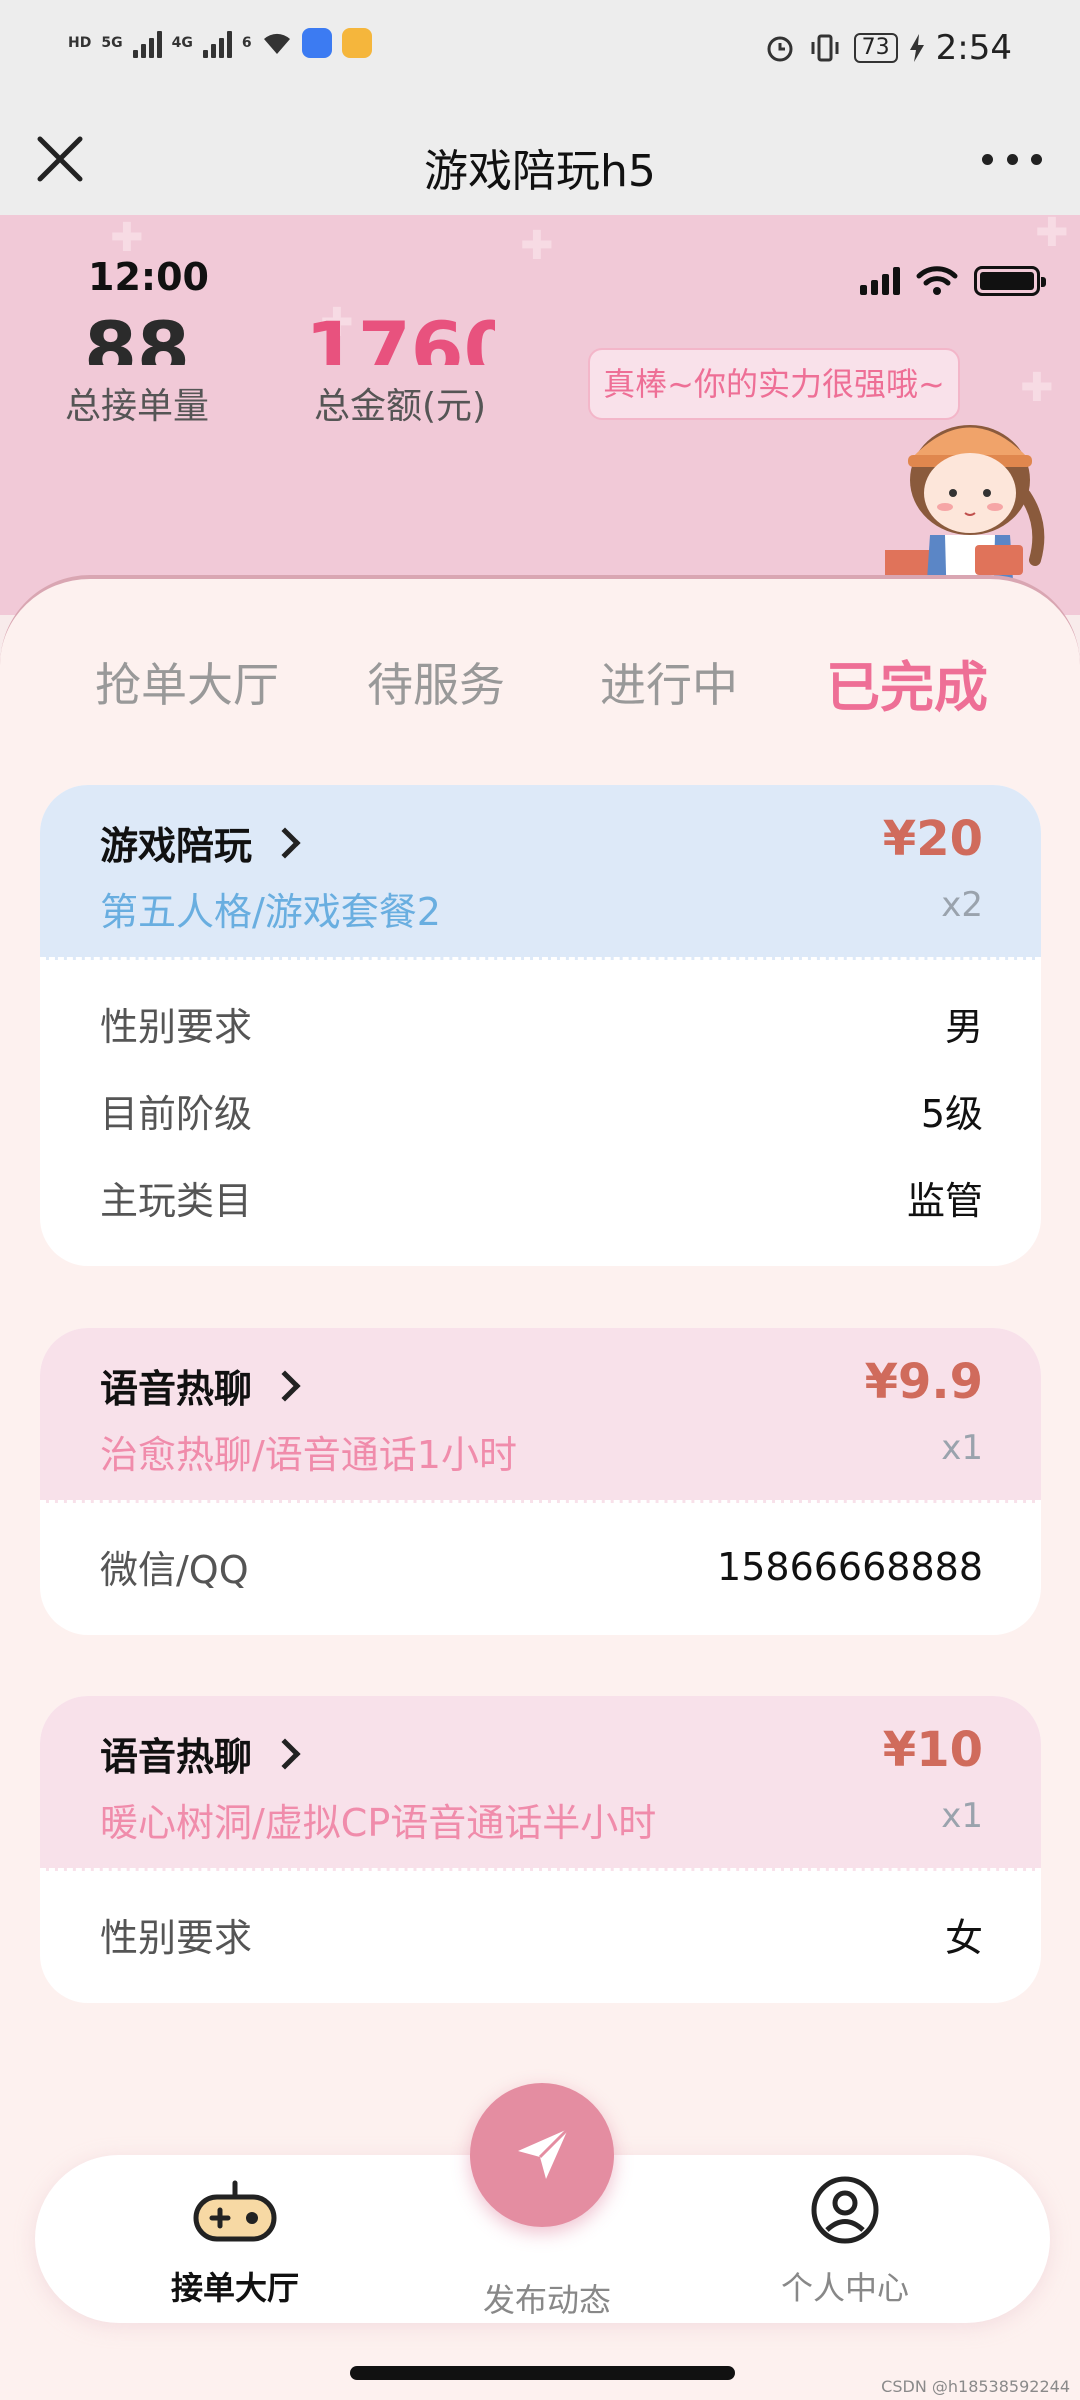 This screenshot has width=1080, height=2400. What do you see at coordinates (187, 682) in the screenshot?
I see `tab-grab-orders: 抢单大厅` at bounding box center [187, 682].